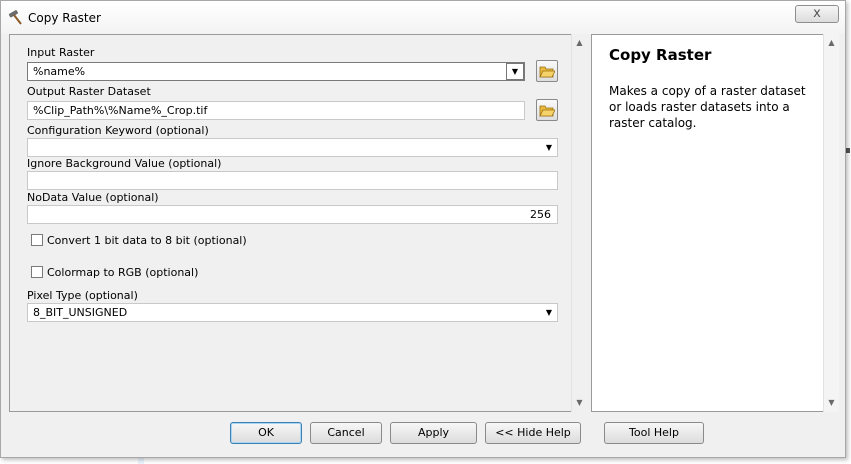 This screenshot has height=464, width=851. What do you see at coordinates (292, 214) in the screenshot?
I see `nodata-input: 256` at bounding box center [292, 214].